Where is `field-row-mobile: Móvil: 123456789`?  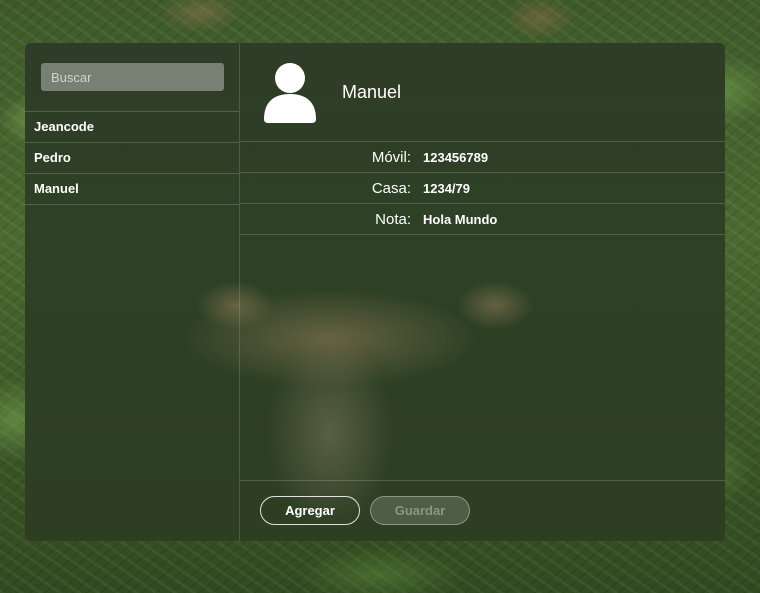 field-row-mobile: Móvil: 123456789 is located at coordinates (482, 157).